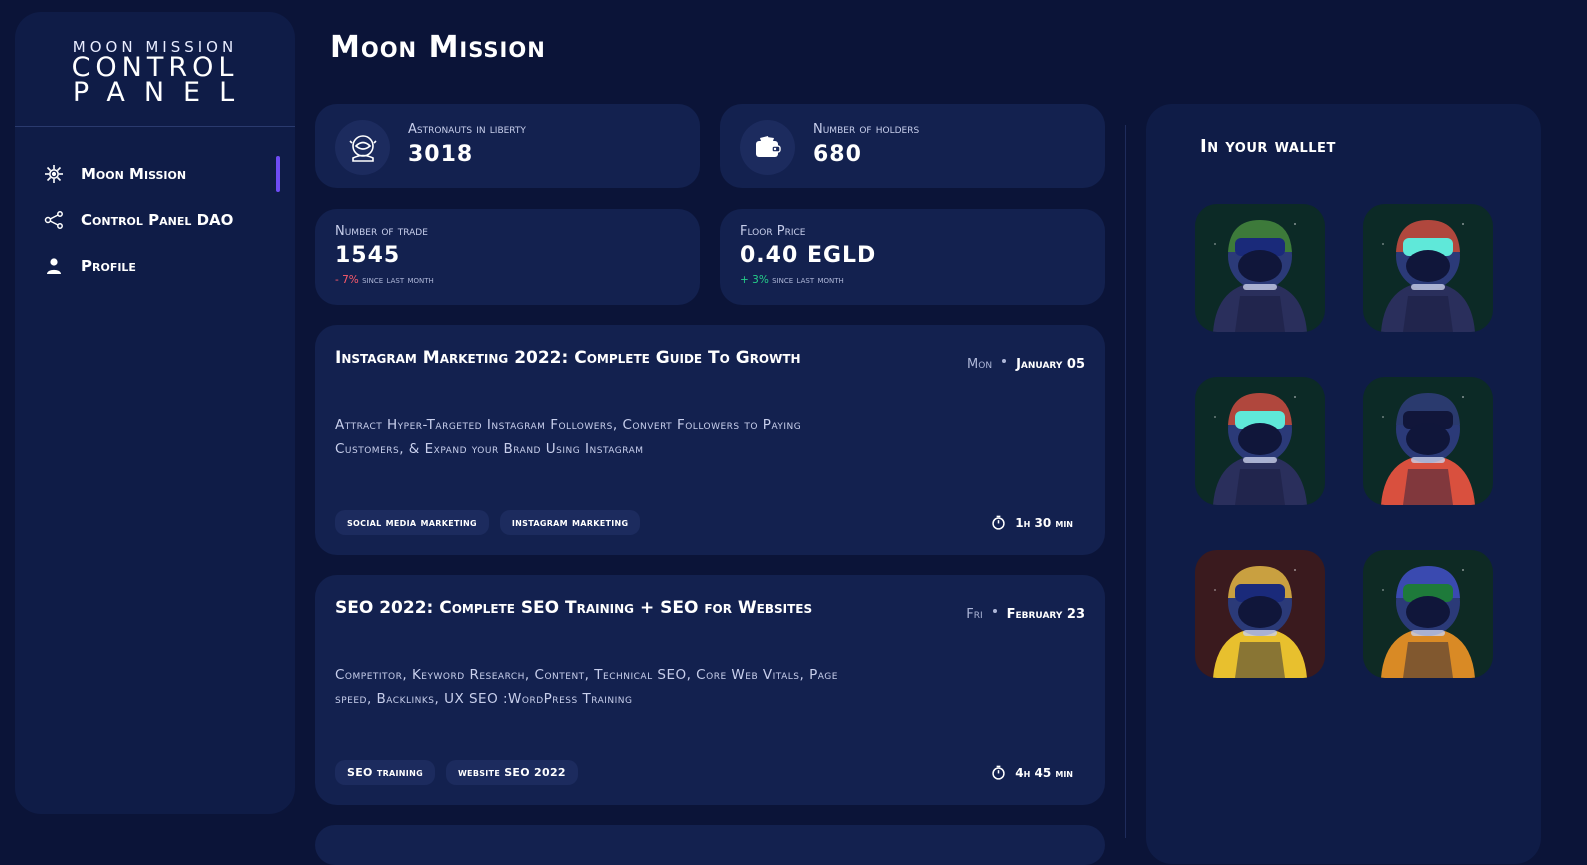  I want to click on stat-value: 680, so click(837, 154).